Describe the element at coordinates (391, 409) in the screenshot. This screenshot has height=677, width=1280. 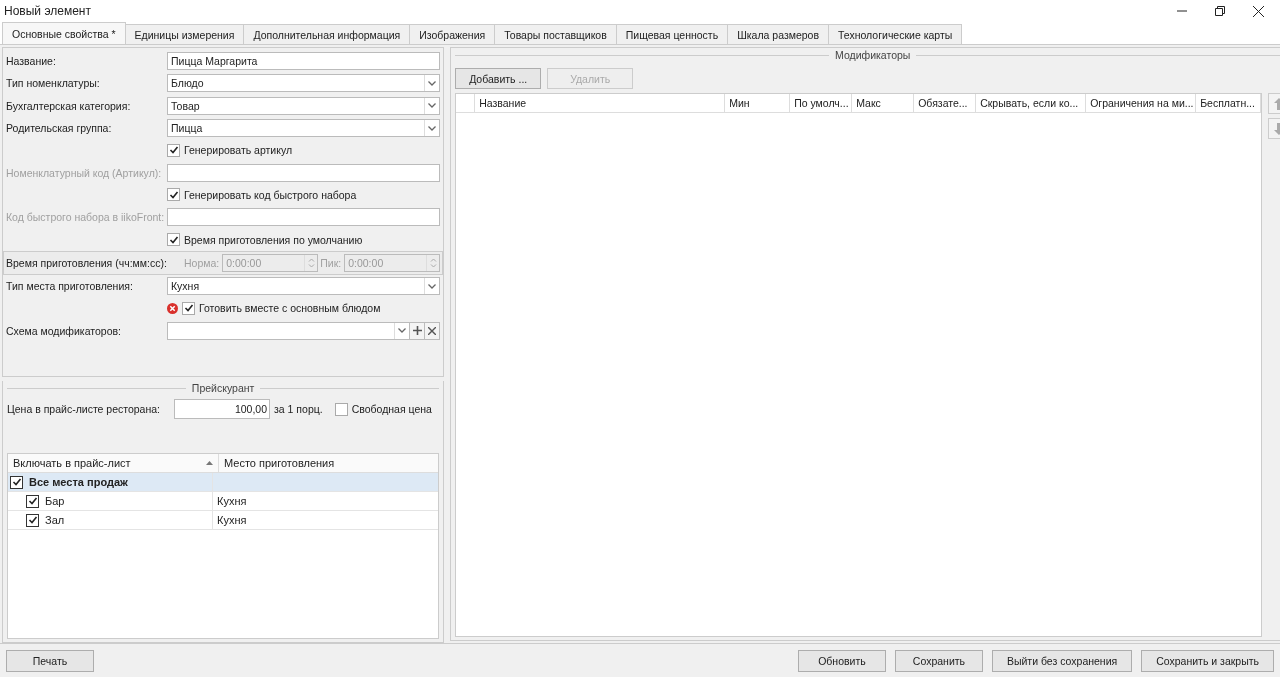
I see `checkbox-label: Свободная цена` at that location.